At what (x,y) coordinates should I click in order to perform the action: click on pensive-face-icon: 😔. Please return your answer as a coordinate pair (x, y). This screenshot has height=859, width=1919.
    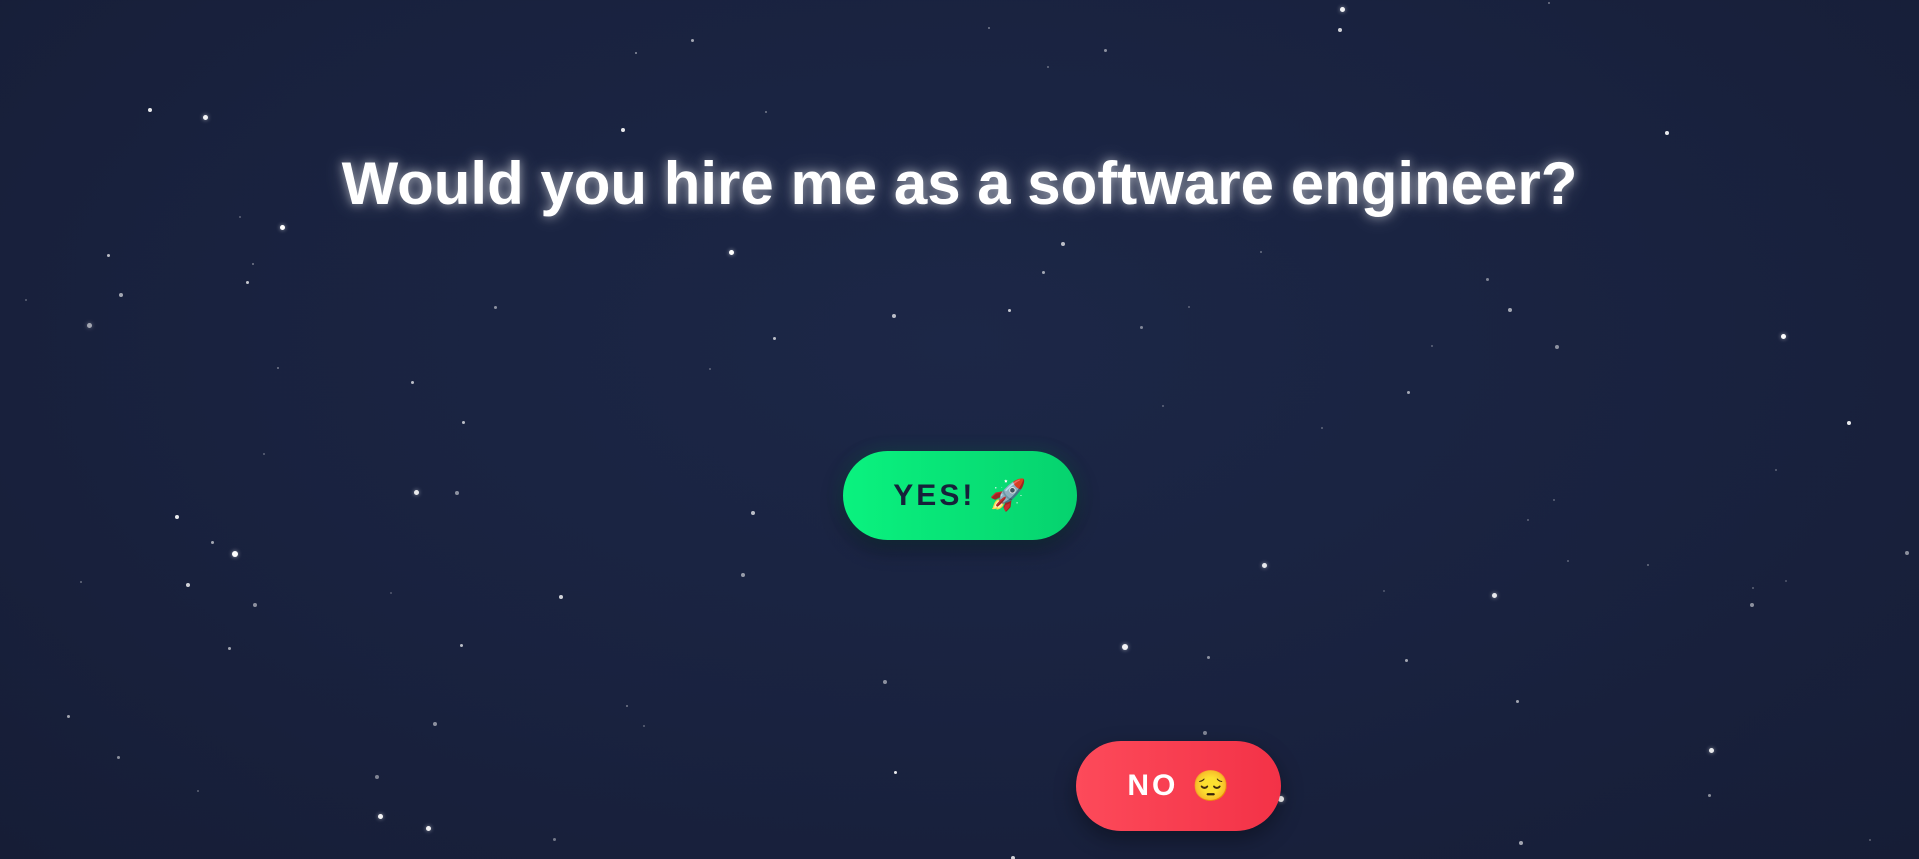
    Looking at the image, I should click on (1211, 786).